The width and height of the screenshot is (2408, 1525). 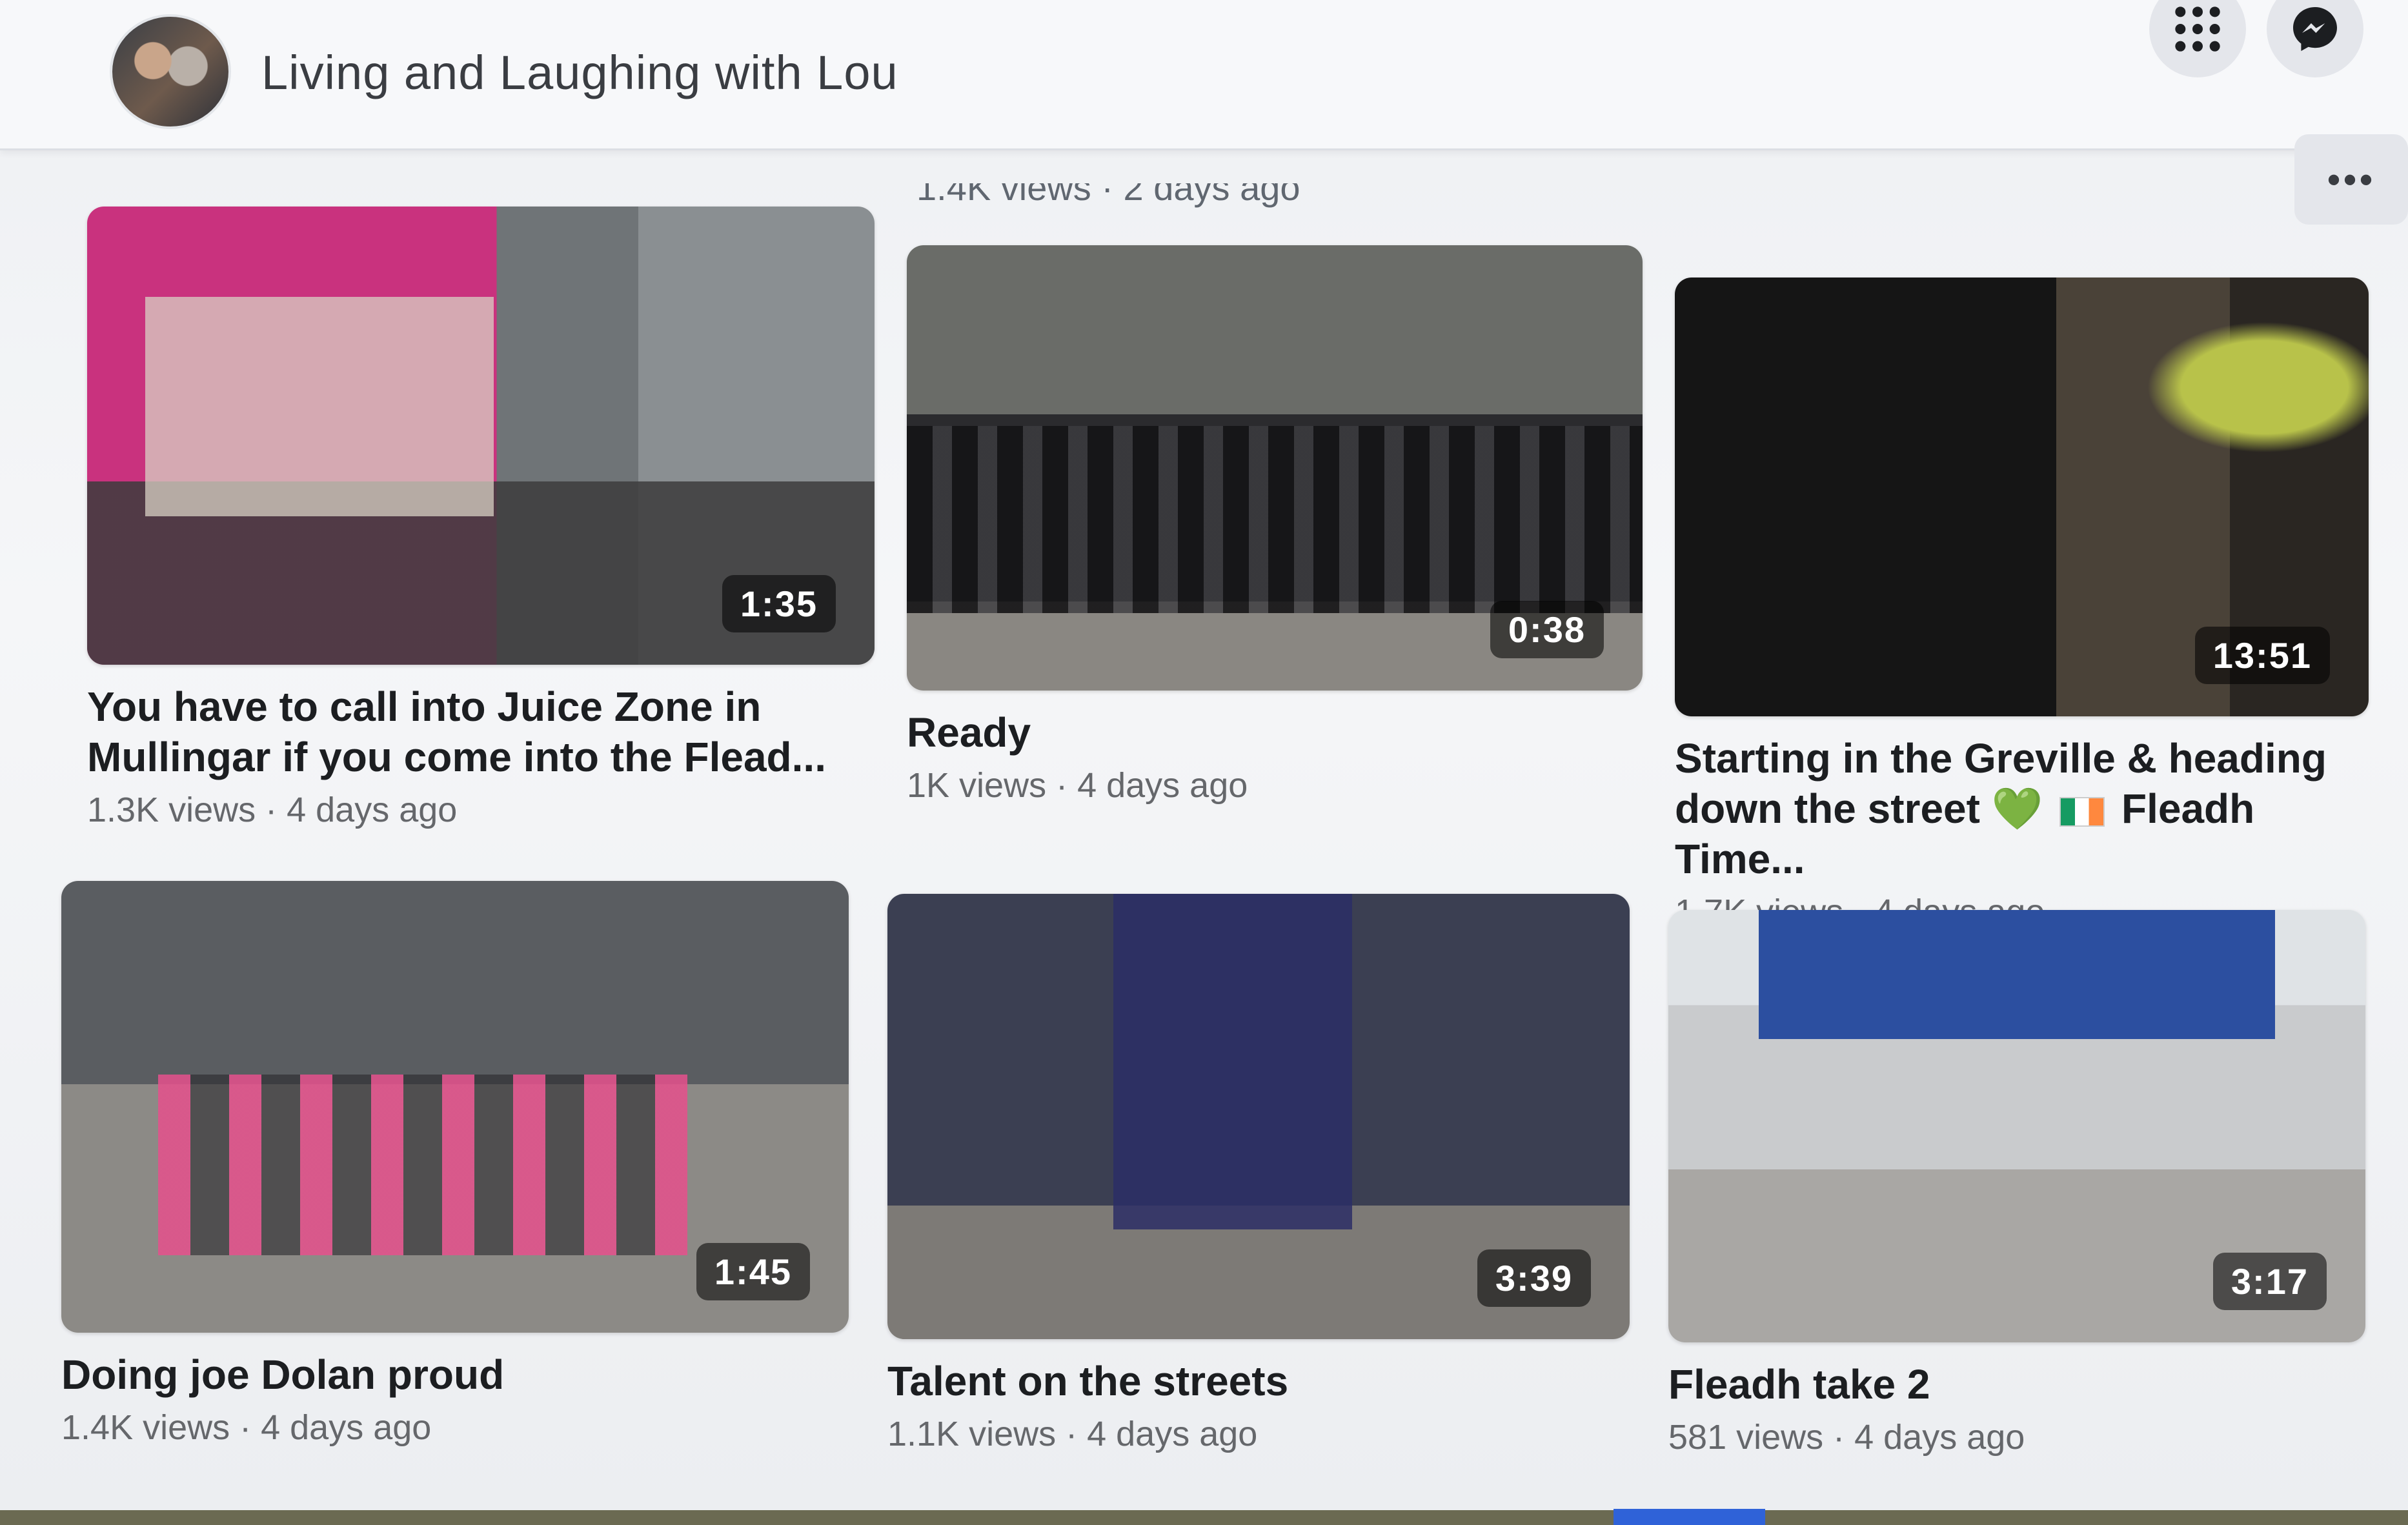 I want to click on messenger-button, so click(x=2315, y=38).